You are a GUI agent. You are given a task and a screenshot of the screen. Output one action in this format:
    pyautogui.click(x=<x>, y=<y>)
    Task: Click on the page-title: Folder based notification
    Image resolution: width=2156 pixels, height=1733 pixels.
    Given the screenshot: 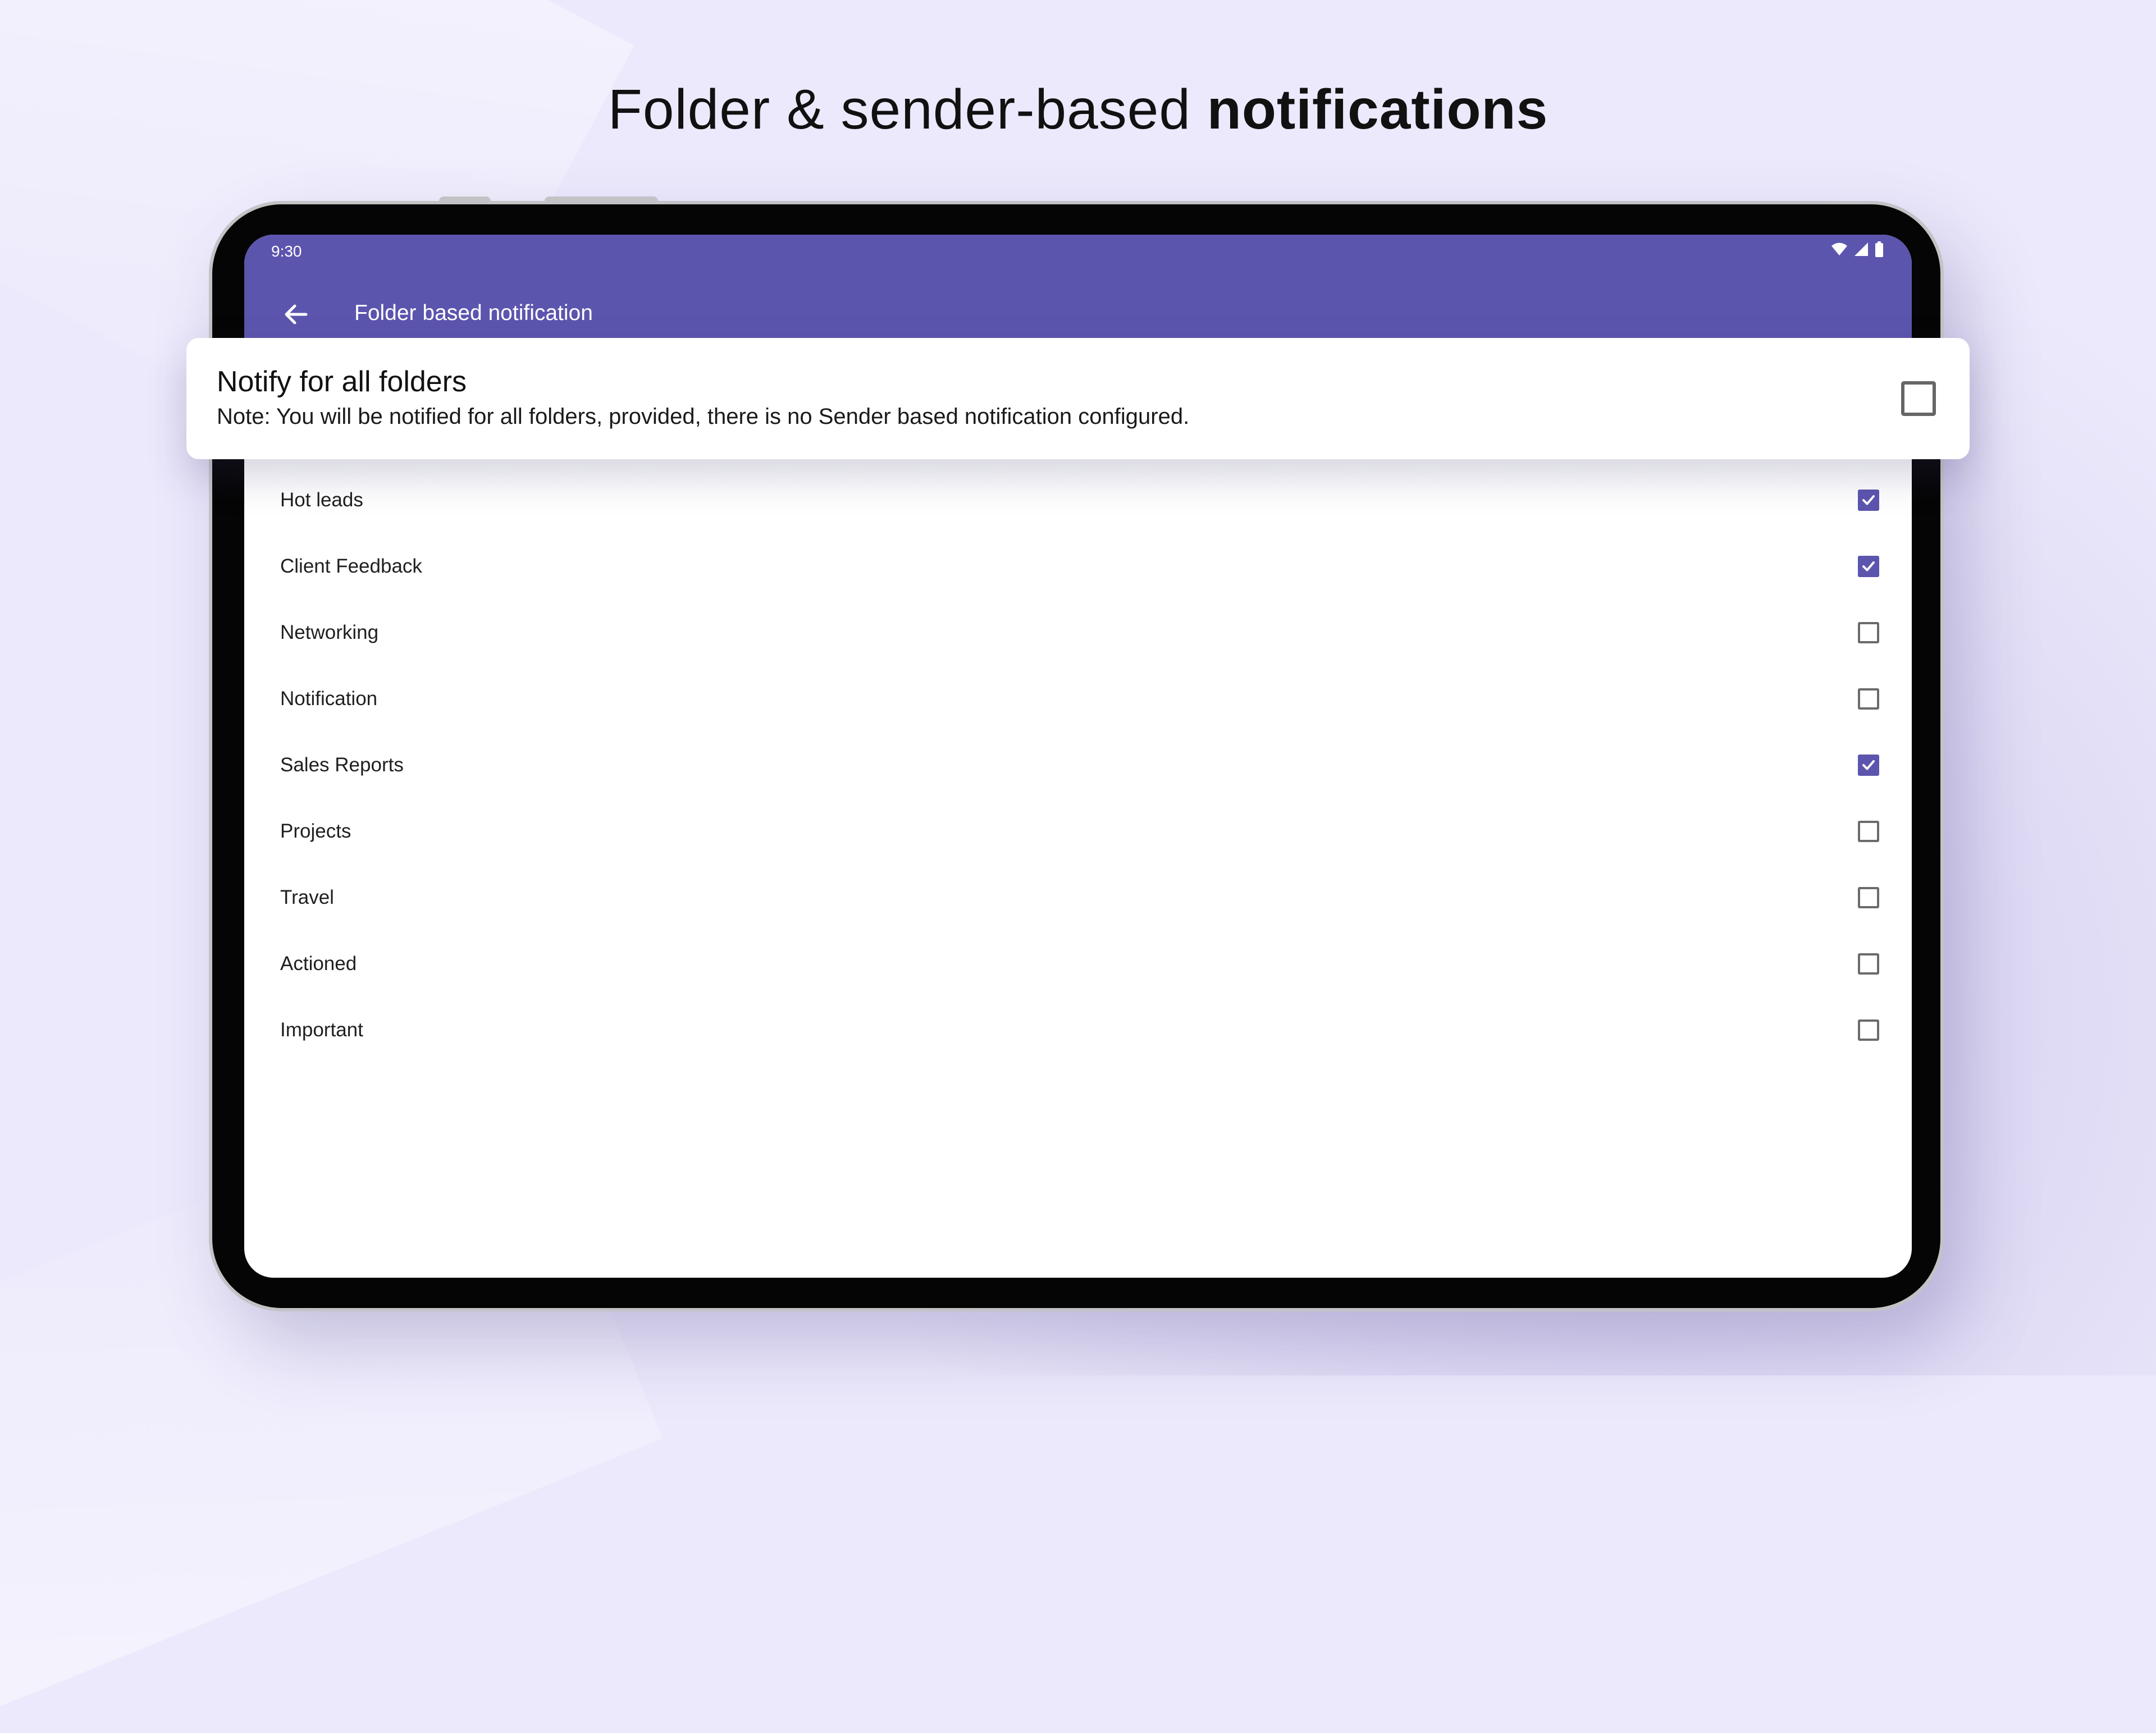 What is the action you would take?
    pyautogui.click(x=473, y=313)
    